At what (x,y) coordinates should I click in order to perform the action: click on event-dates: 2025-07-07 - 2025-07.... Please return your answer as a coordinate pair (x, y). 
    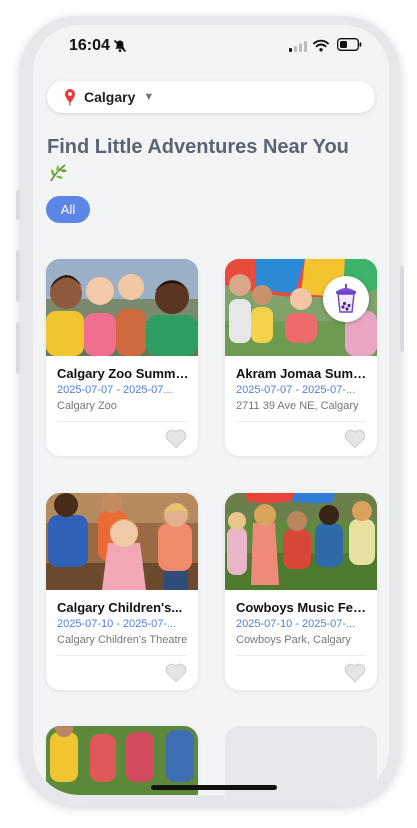
    Looking at the image, I should click on (115, 390).